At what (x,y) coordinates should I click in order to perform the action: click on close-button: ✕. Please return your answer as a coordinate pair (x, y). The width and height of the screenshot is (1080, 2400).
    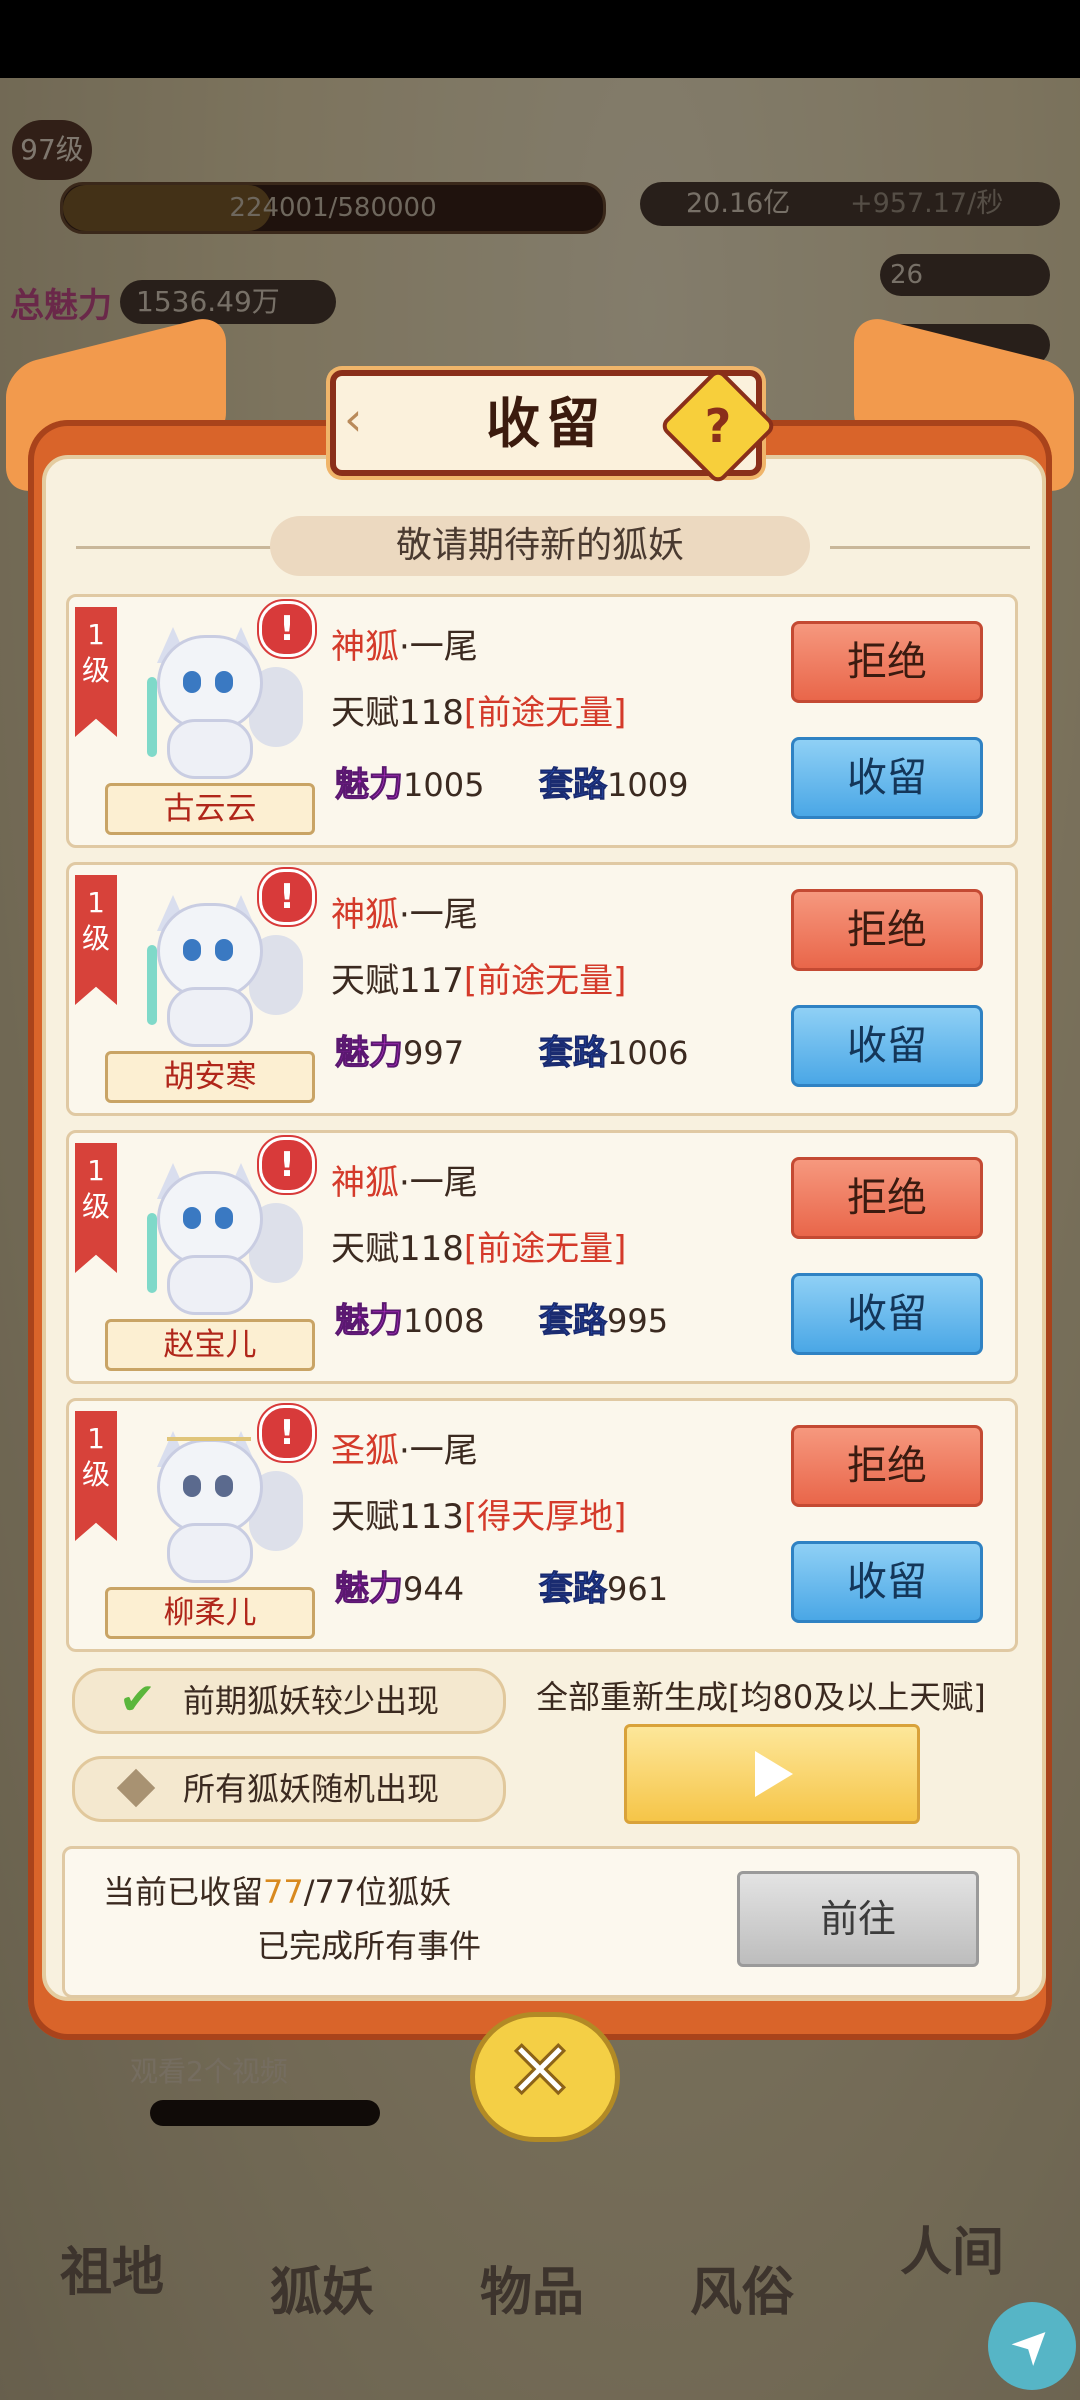
    Looking at the image, I should click on (545, 2077).